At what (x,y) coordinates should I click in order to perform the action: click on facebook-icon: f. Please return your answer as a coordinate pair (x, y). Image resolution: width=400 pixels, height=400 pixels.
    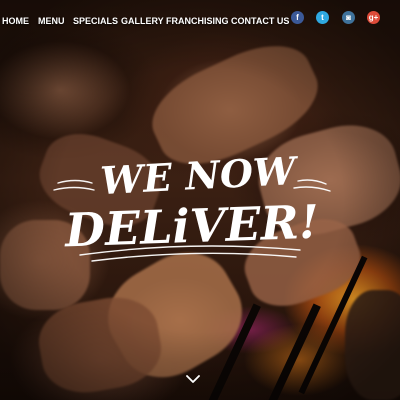
    Looking at the image, I should click on (297, 17).